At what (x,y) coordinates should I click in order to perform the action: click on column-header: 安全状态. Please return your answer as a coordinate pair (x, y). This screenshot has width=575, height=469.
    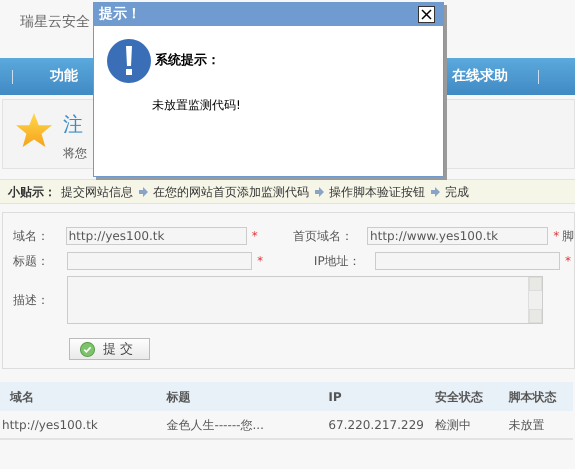
    Looking at the image, I should click on (461, 396).